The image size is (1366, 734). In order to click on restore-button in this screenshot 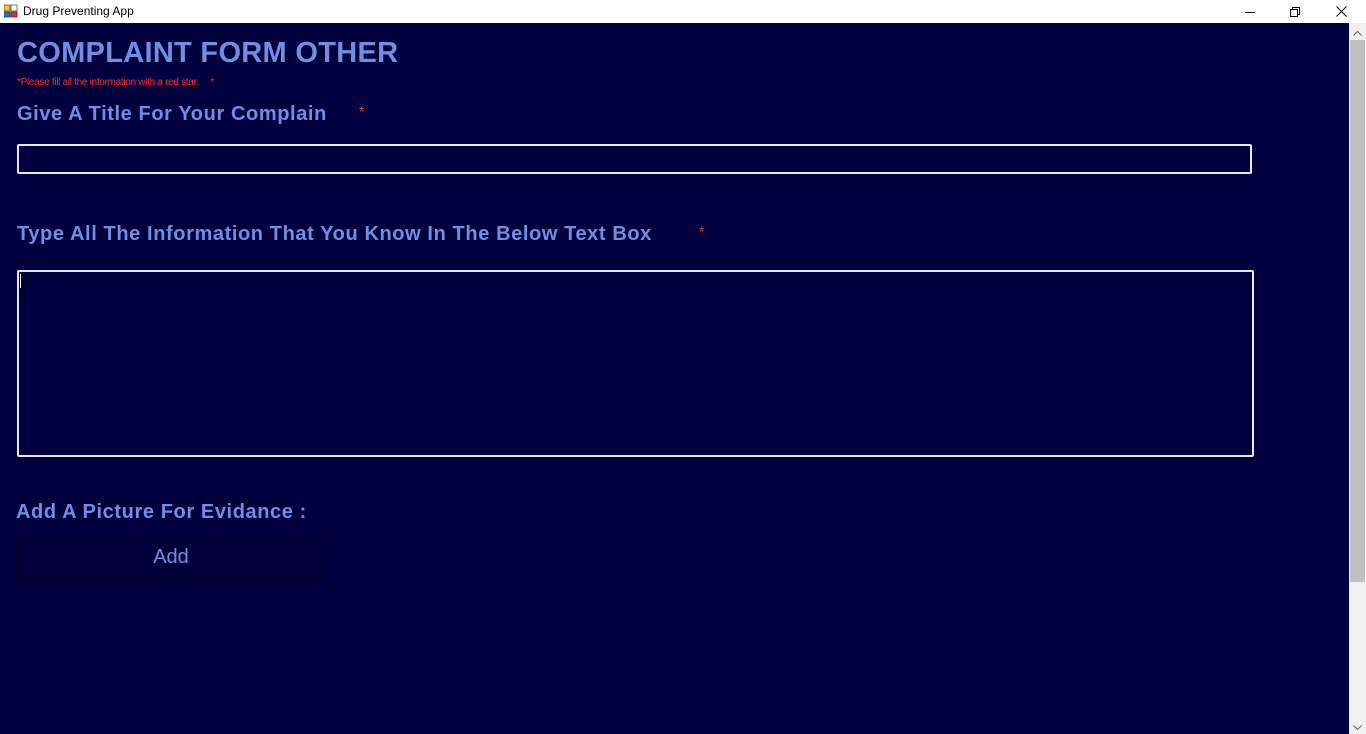, I will do `click(1295, 11)`.